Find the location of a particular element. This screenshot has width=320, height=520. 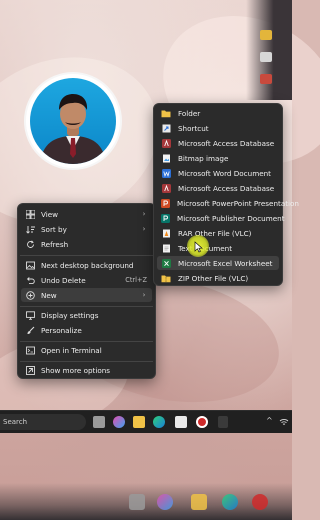

record-app-icon is located at coordinates (202, 422).